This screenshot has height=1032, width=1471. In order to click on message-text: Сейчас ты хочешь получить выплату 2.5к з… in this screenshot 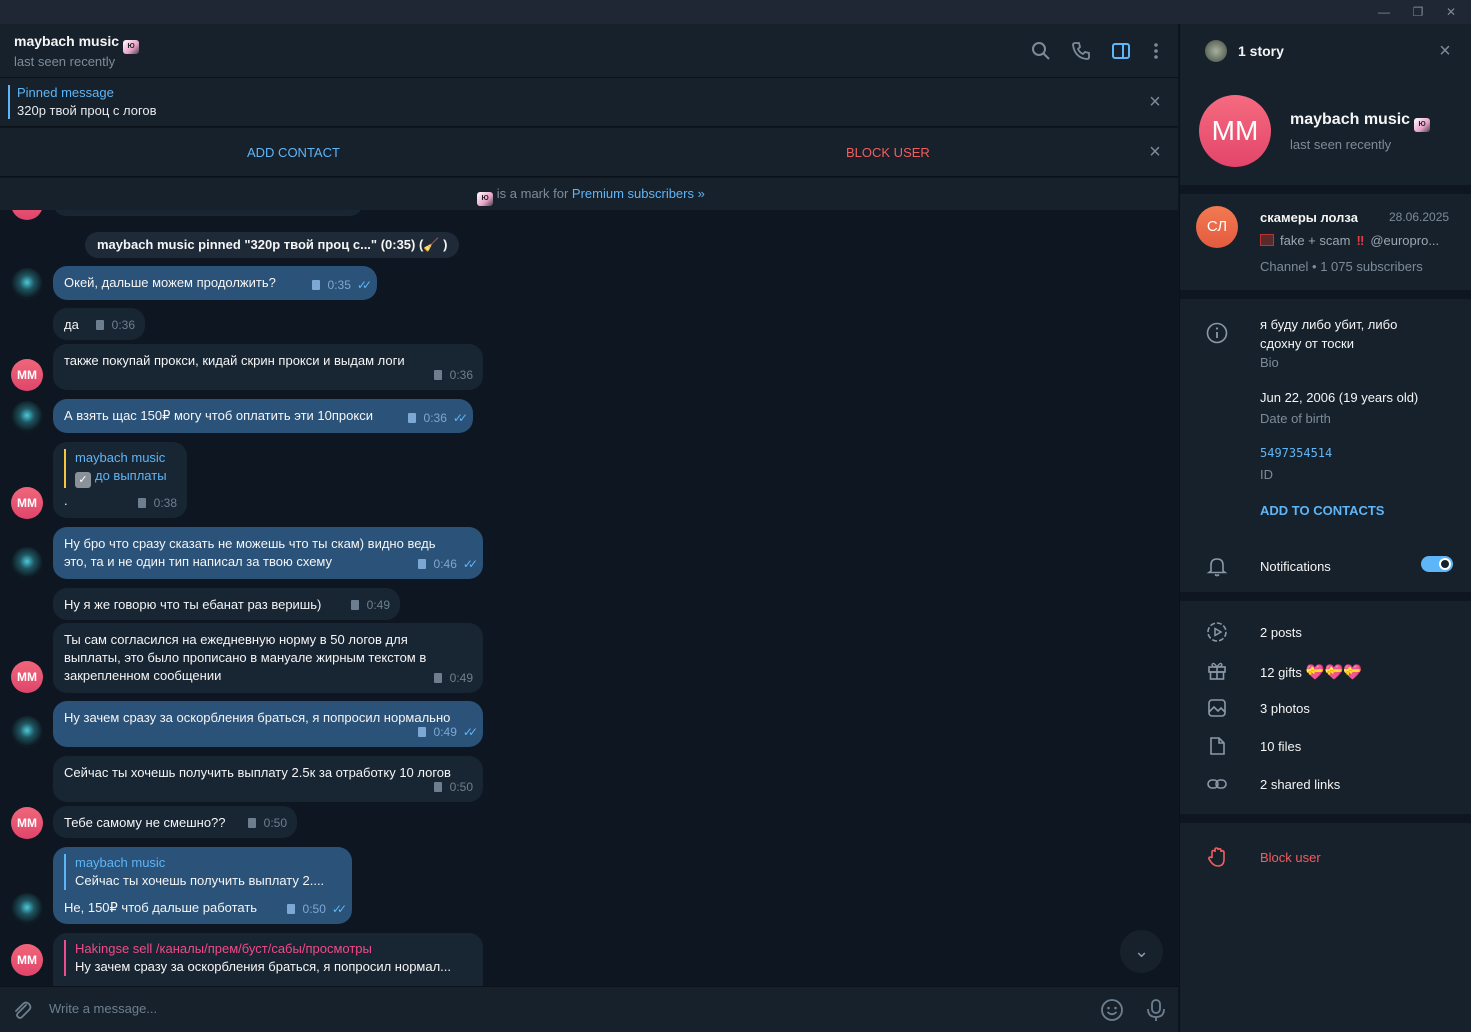, I will do `click(257, 772)`.